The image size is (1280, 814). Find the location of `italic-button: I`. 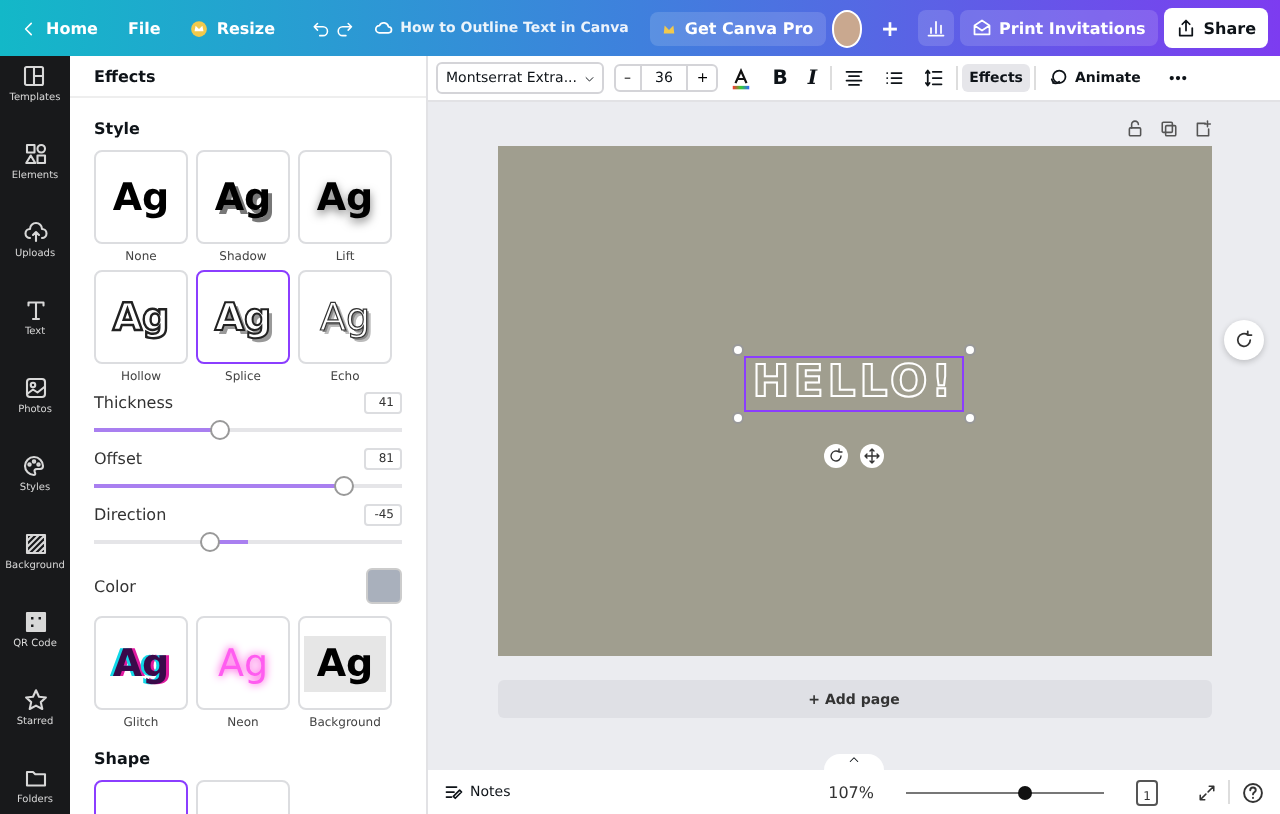

italic-button: I is located at coordinates (812, 78).